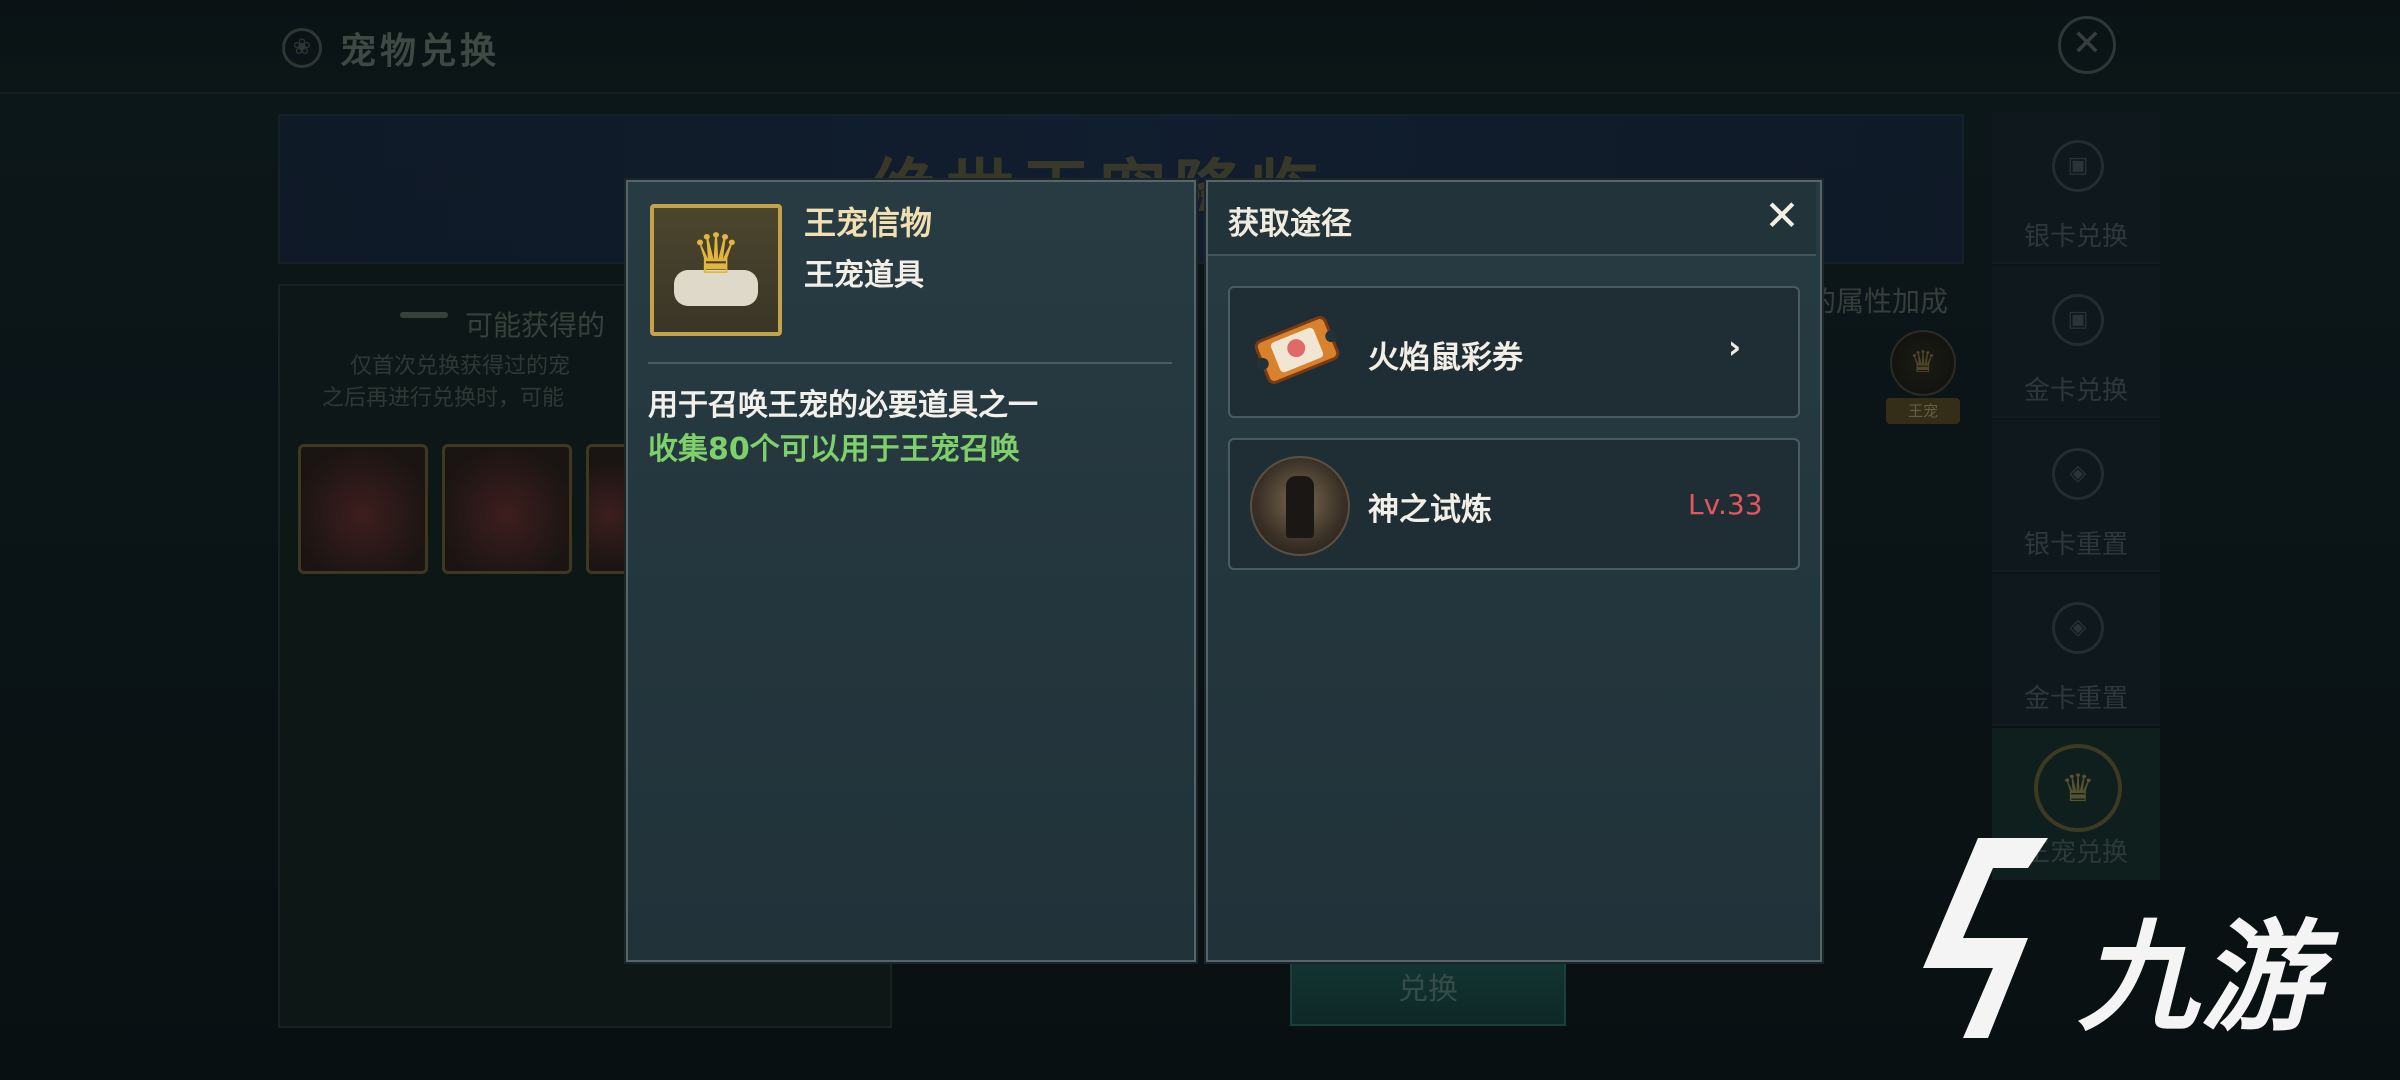 This screenshot has height=1080, width=2400. Describe the element at coordinates (1734, 347) in the screenshot. I see `chevron-right-icon: ›` at that location.